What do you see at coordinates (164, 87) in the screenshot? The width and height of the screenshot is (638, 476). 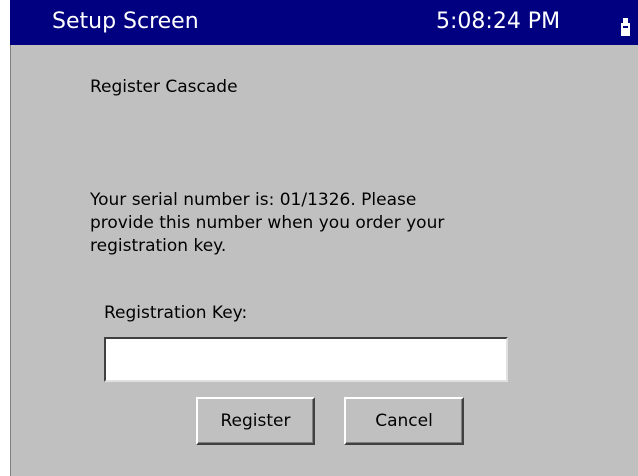 I see `page-heading: Register Cascade` at bounding box center [164, 87].